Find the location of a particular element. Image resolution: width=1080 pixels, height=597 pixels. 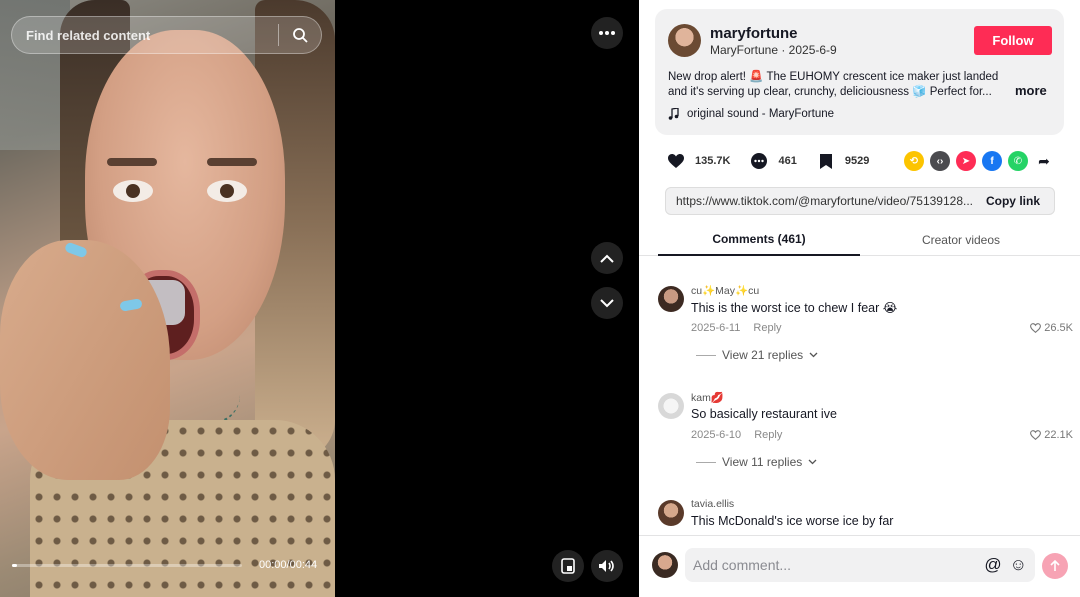

volume-button is located at coordinates (607, 566).